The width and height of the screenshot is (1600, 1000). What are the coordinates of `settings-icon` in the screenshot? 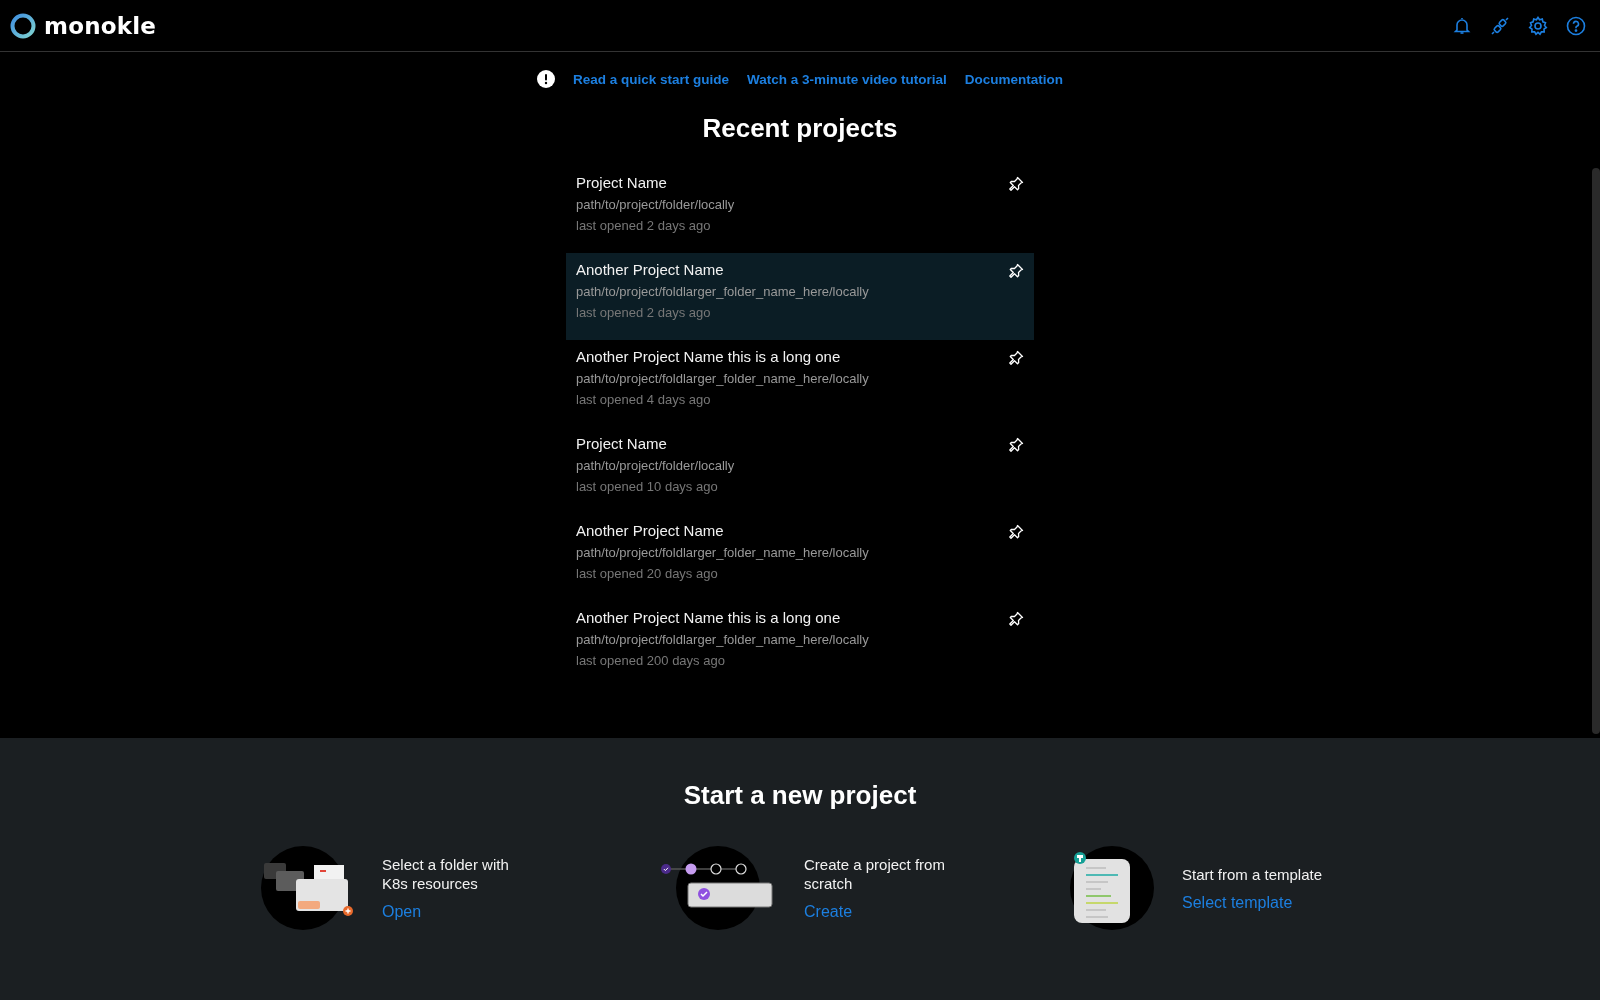 It's located at (1538, 25).